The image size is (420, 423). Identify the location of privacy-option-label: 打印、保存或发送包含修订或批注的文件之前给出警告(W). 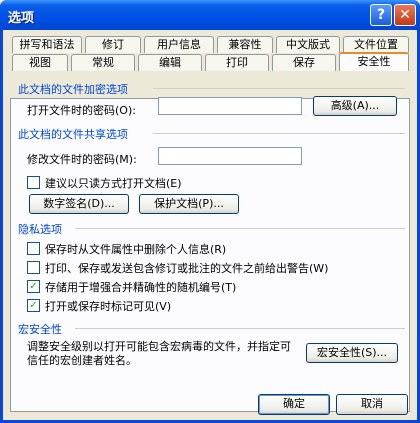
(187, 268).